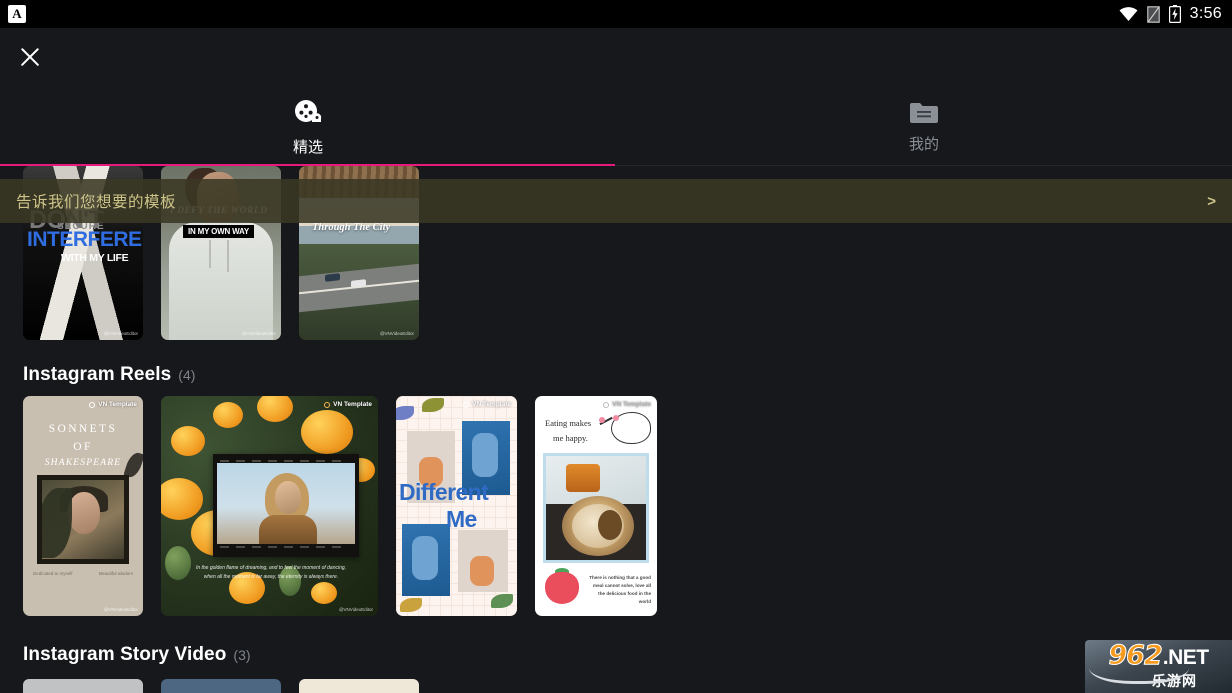 The width and height of the screenshot is (1232, 693). What do you see at coordinates (1185, 657) in the screenshot?
I see `watermark-net: .NET` at bounding box center [1185, 657].